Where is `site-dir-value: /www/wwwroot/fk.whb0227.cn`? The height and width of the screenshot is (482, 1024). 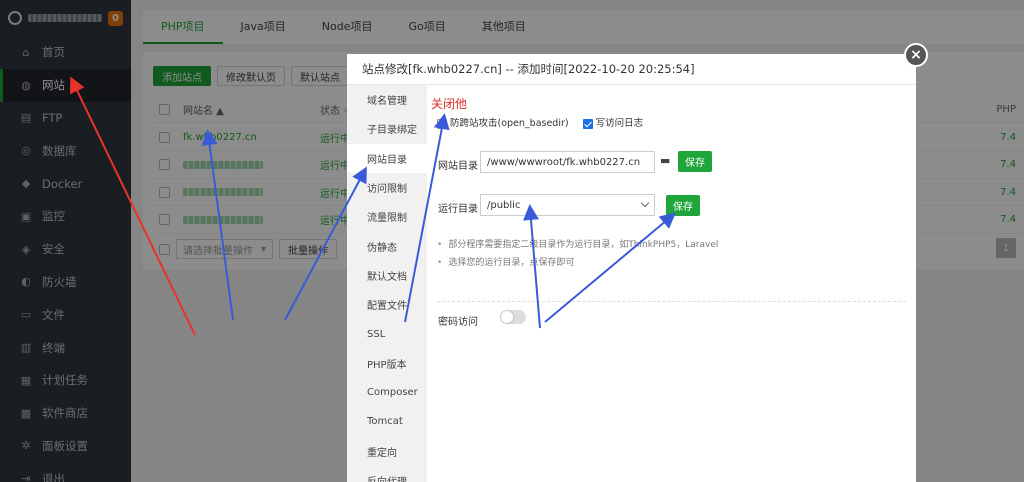 site-dir-value: /www/wwwroot/fk.whb0227.cn is located at coordinates (564, 162).